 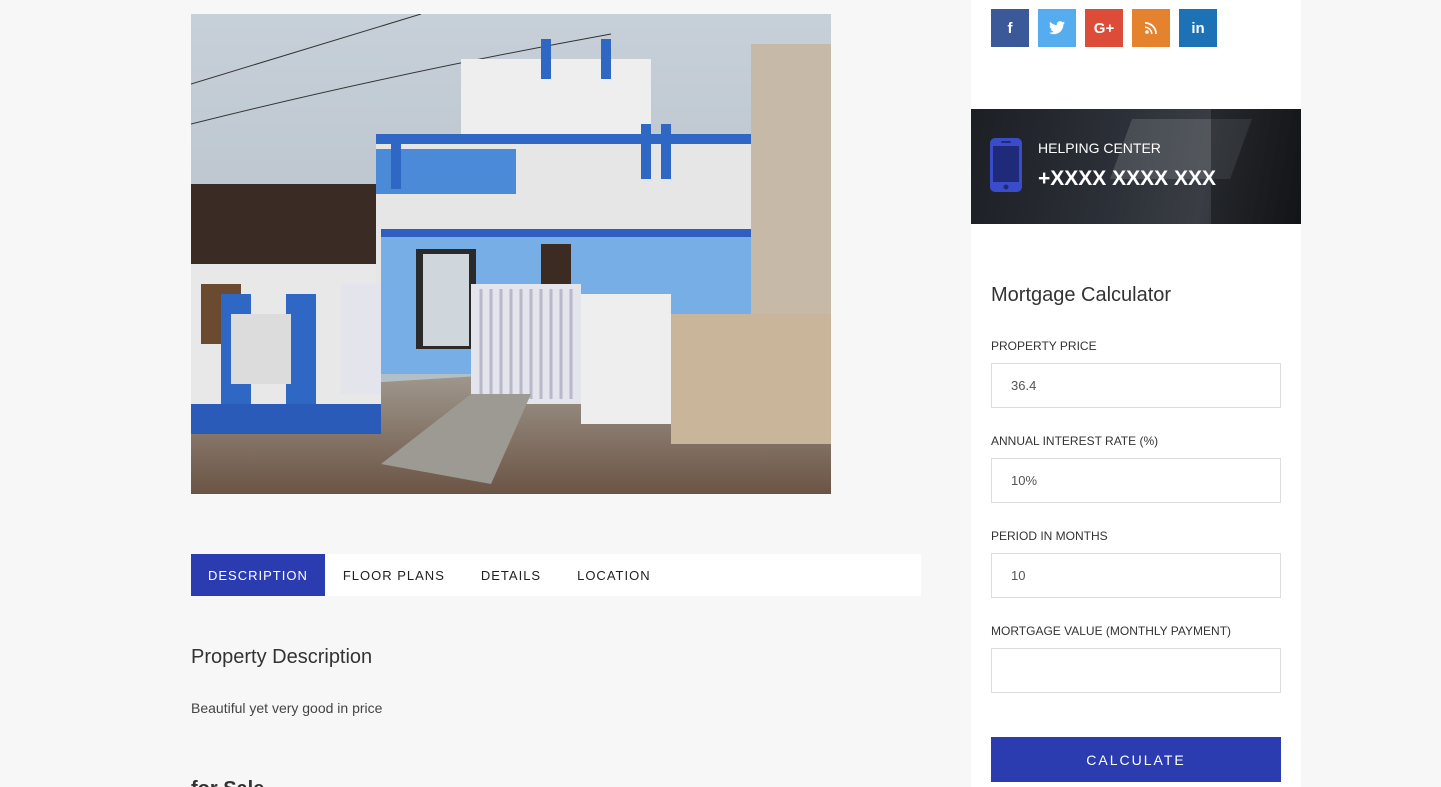 I want to click on section-heading-partial: for Sale, so click(x=227, y=782).